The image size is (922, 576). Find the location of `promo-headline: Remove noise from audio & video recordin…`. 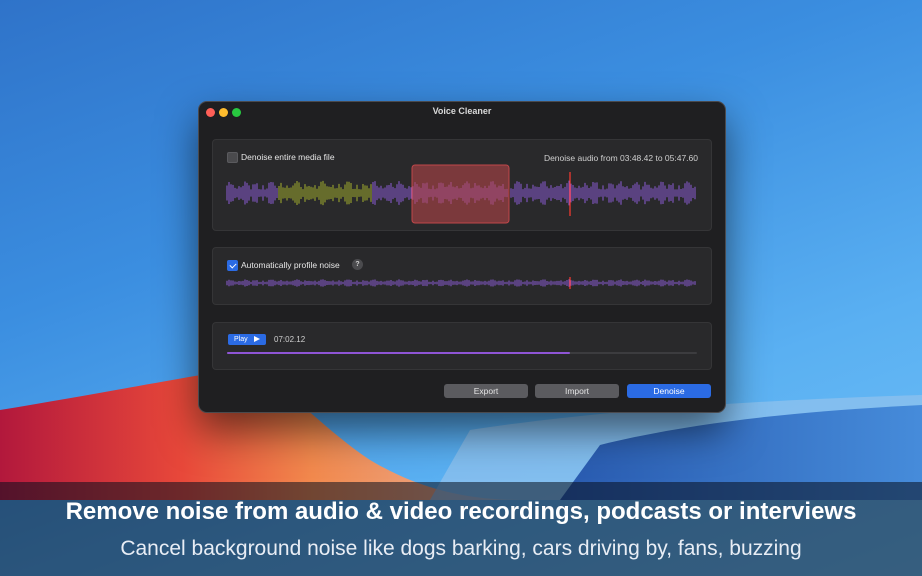

promo-headline: Remove noise from audio & video recordin… is located at coordinates (461, 511).